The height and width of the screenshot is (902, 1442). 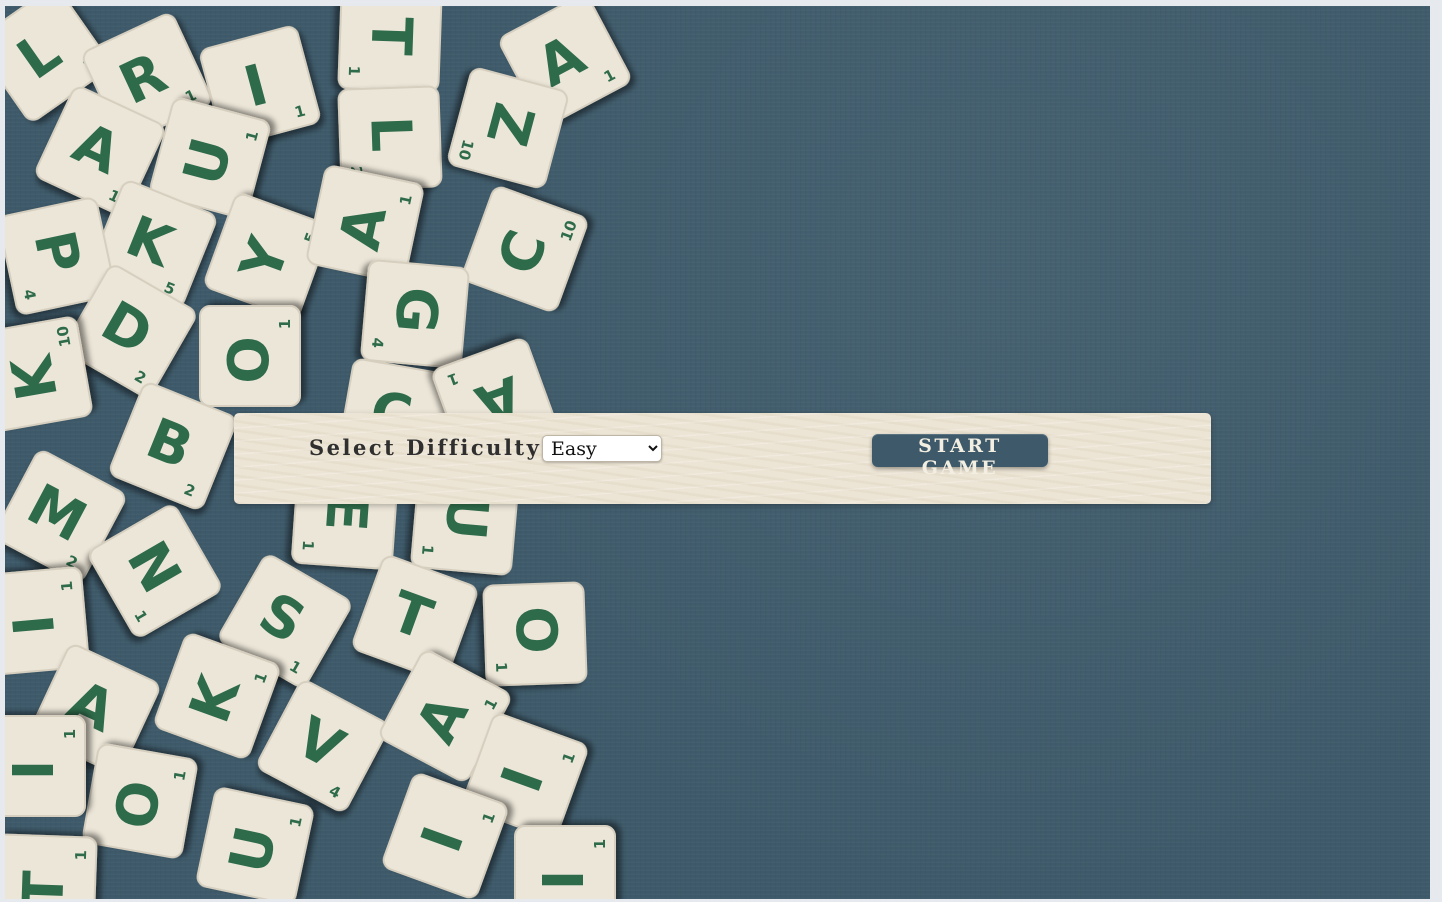 What do you see at coordinates (960, 456) in the screenshot?
I see `start-game-button: START GAME` at bounding box center [960, 456].